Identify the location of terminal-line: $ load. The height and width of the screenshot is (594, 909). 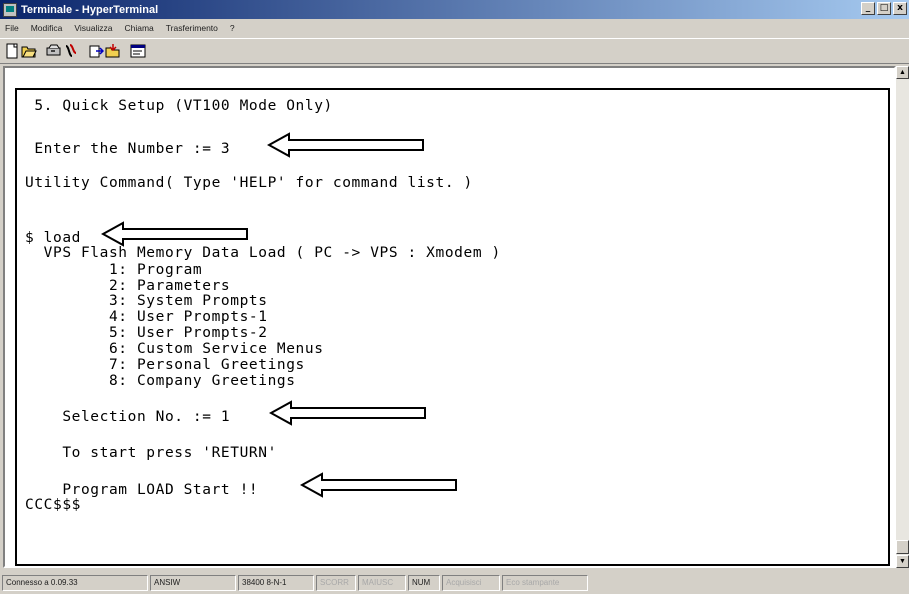
(53, 238).